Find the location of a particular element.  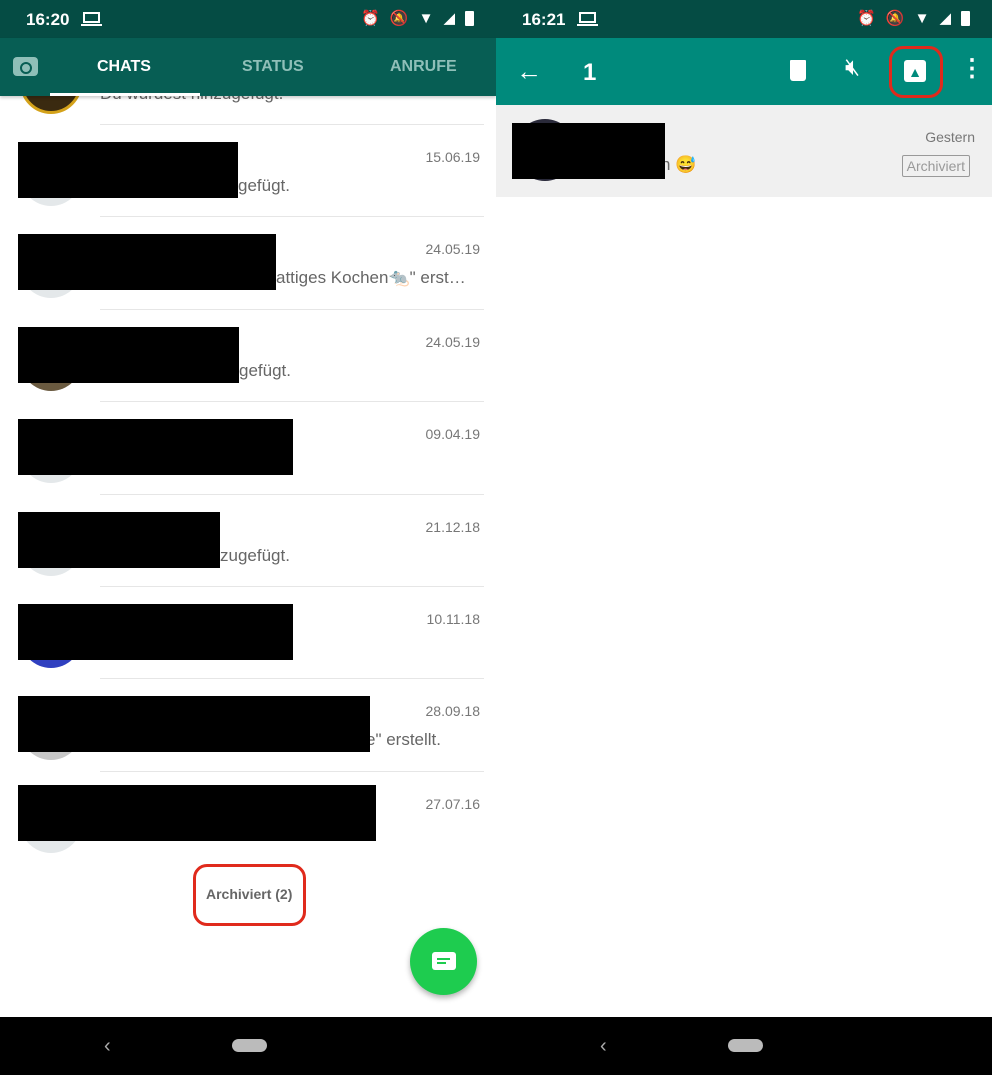

tab-bar: CHATS STATUS ANRUFE is located at coordinates (248, 67).